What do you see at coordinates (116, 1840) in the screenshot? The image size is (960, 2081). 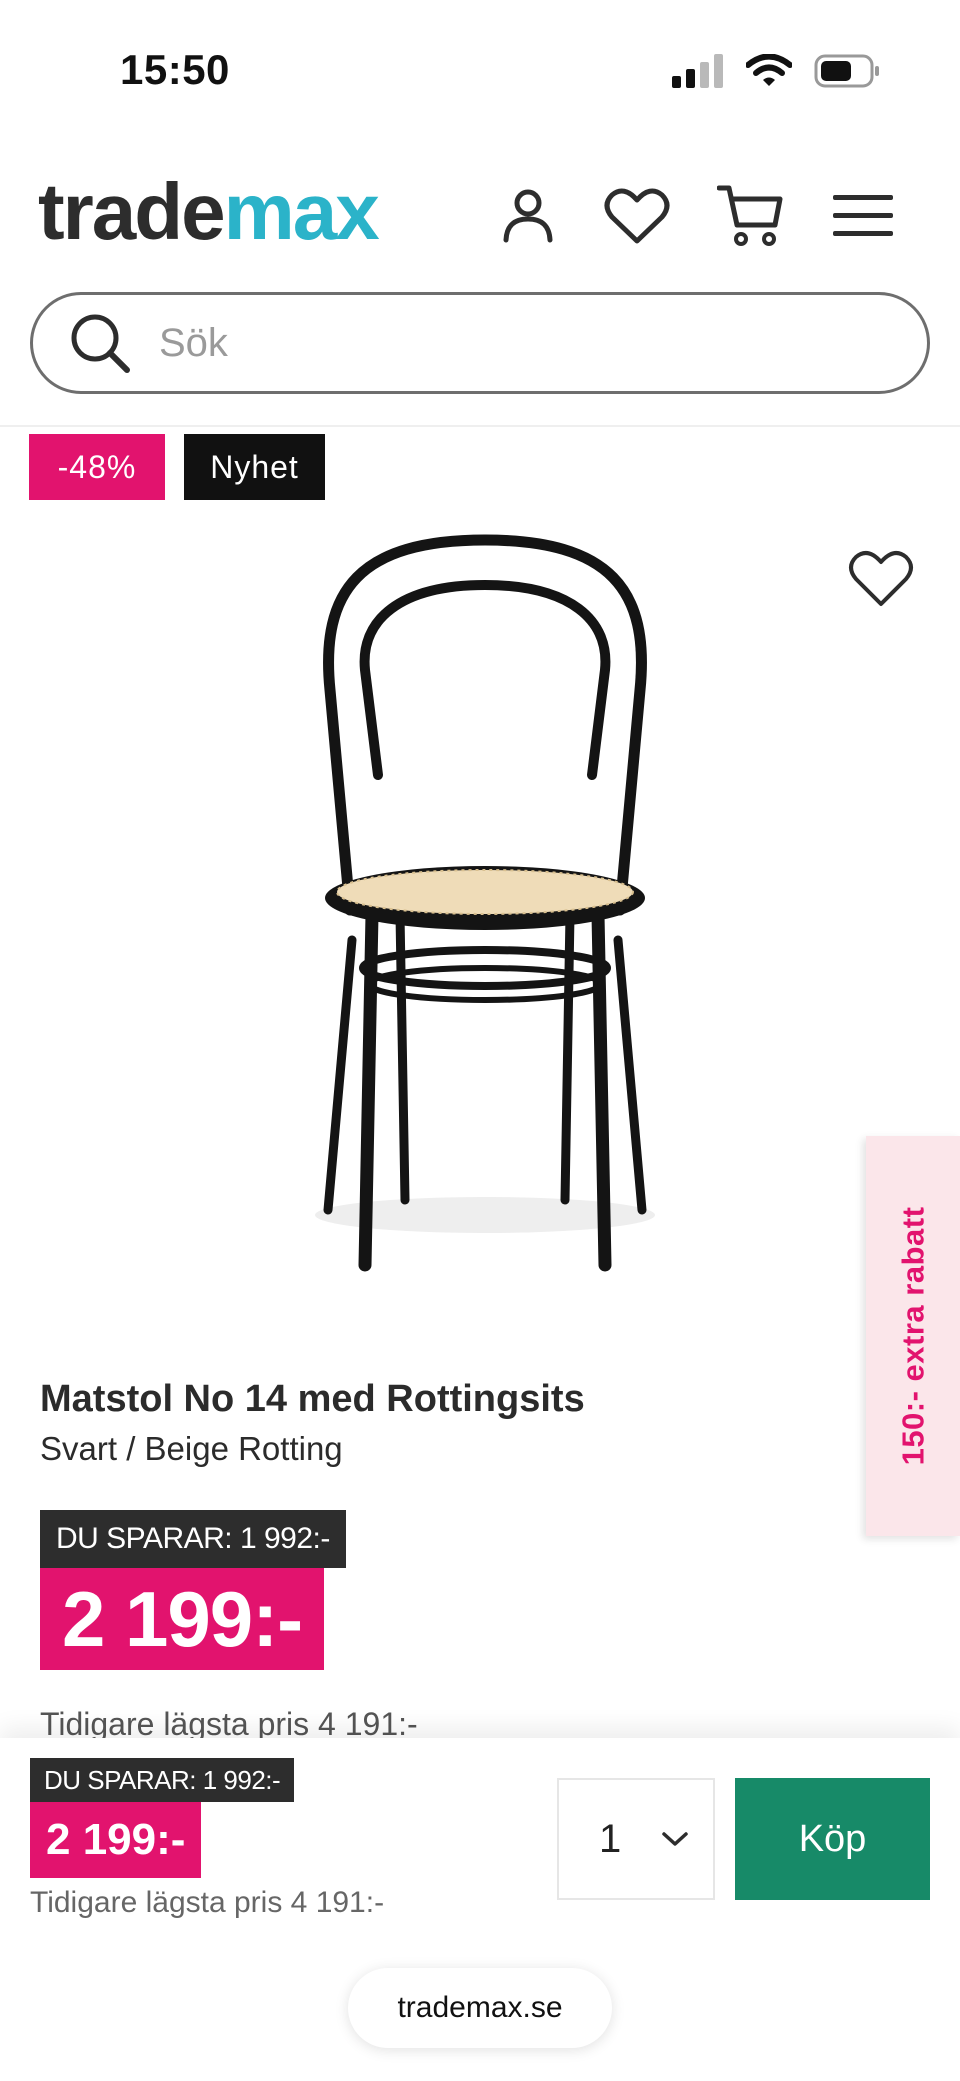 I see `sticky-price: 2 199:-` at bounding box center [116, 1840].